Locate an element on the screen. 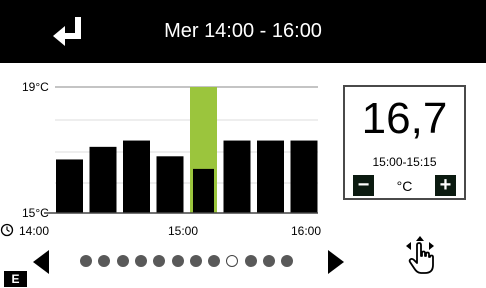 The width and height of the screenshot is (486, 288). page-title: Mer 14:00 - 16:00 is located at coordinates (243, 31).